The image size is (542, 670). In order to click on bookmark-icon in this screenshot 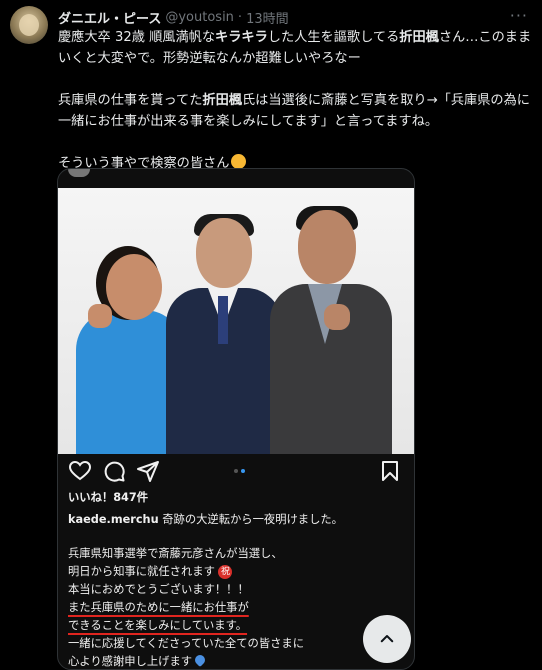, I will do `click(390, 471)`.